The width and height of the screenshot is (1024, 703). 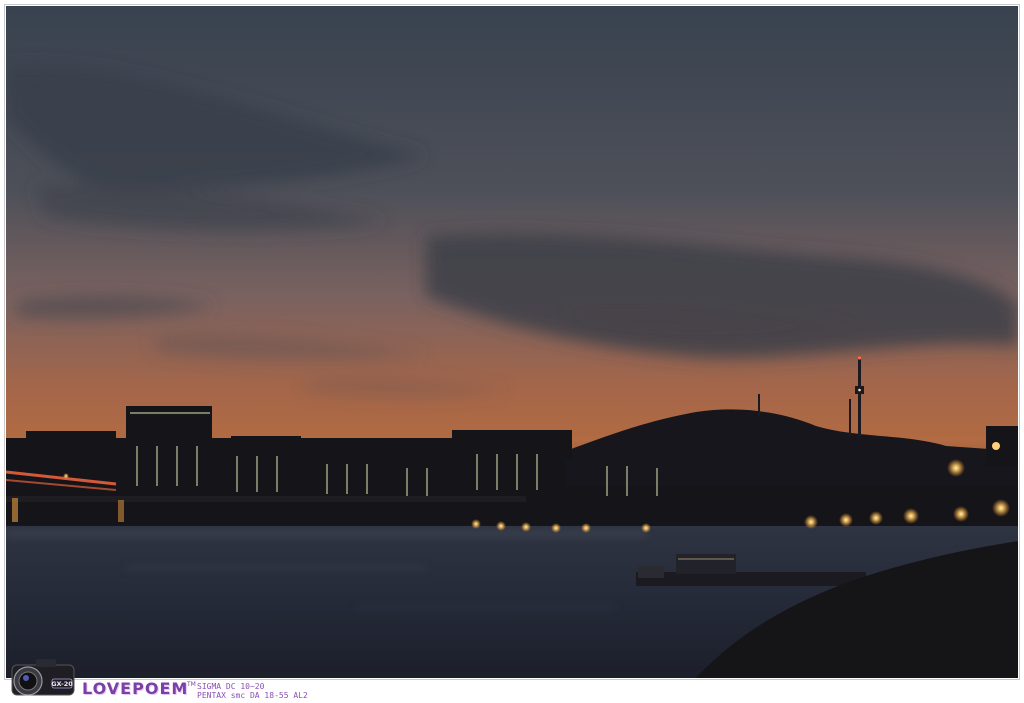 What do you see at coordinates (135, 688) in the screenshot?
I see `watermark-brand: LOVEPOEM` at bounding box center [135, 688].